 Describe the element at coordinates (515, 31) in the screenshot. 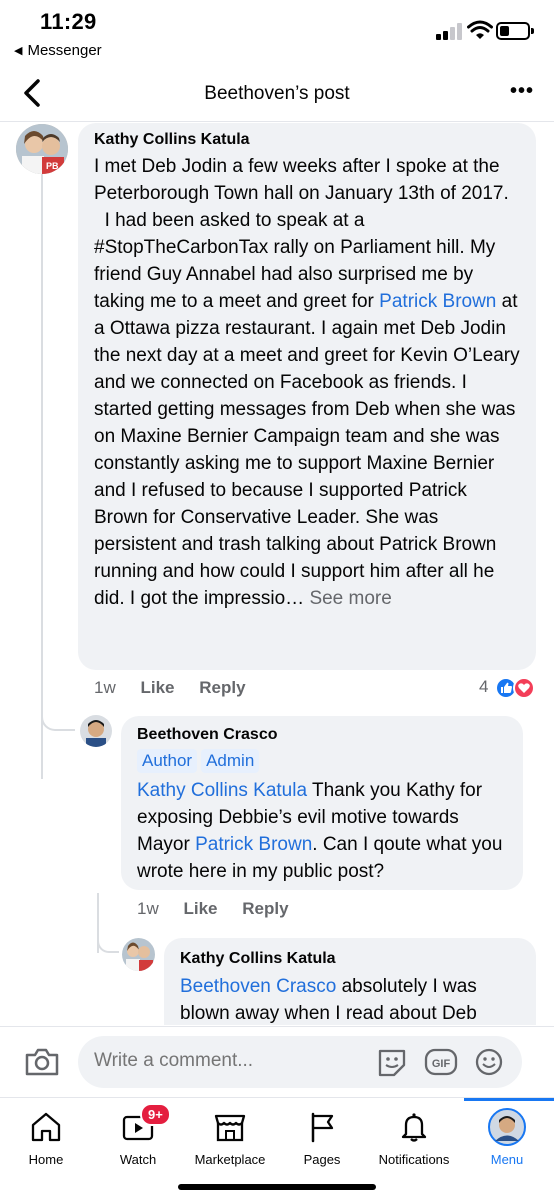

I see `battery-icon` at that location.